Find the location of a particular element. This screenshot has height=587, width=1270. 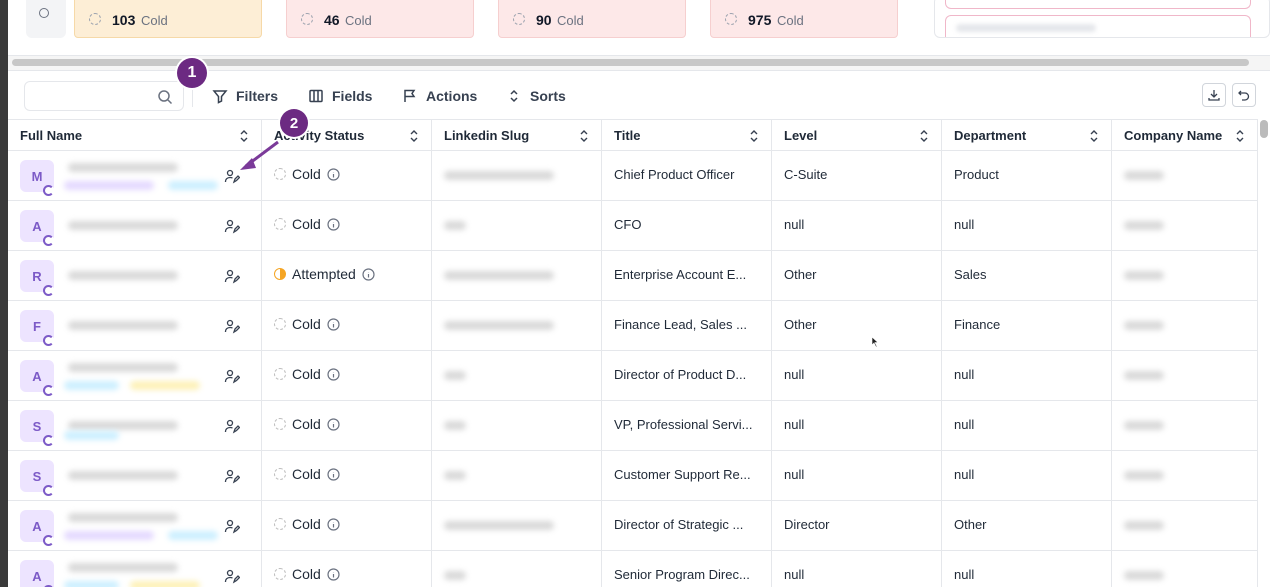

full-name-cell: M is located at coordinates (135, 175).